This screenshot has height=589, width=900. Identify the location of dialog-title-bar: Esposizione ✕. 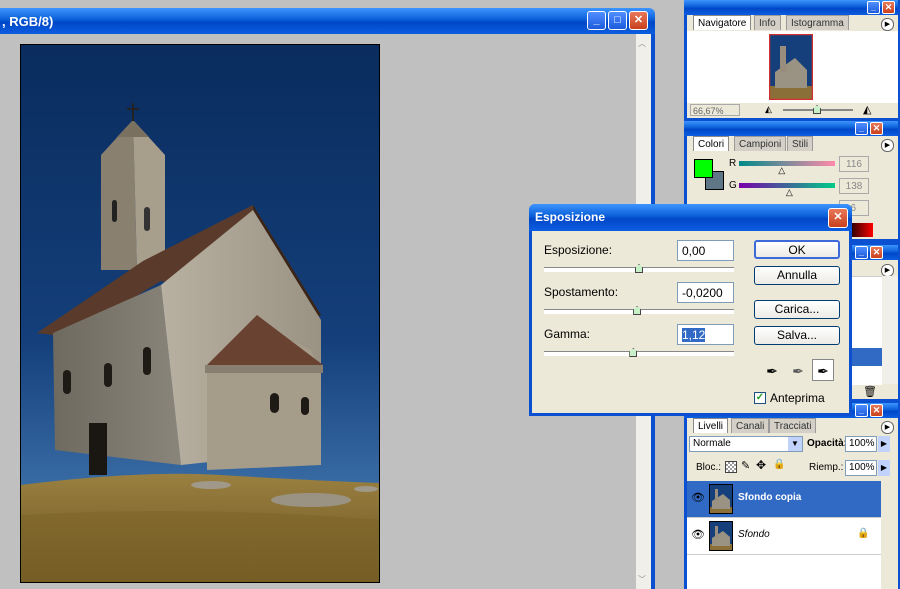
(690, 217).